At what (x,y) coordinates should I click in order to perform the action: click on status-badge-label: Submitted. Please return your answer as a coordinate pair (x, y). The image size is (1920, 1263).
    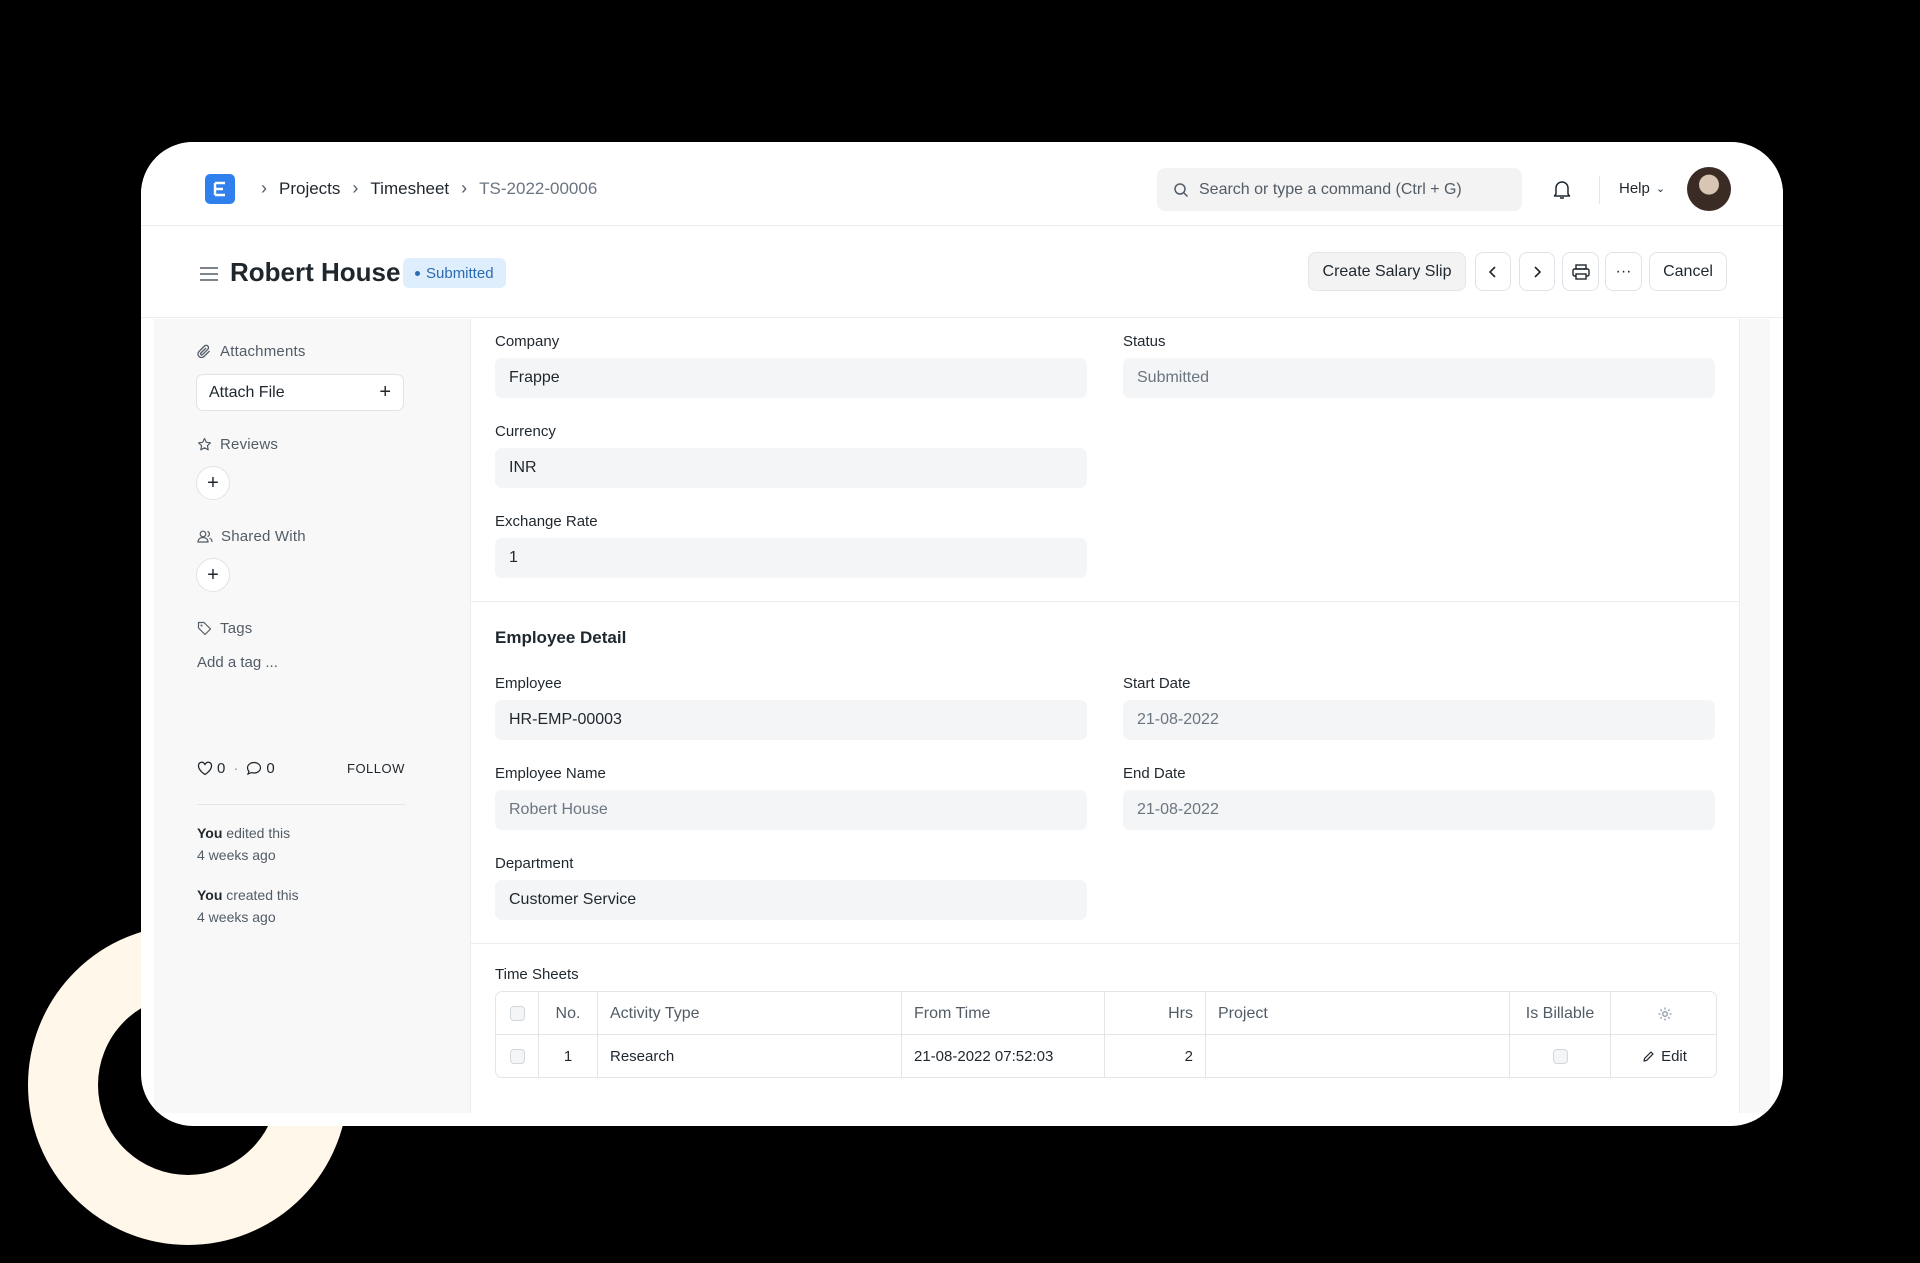
    Looking at the image, I should click on (460, 273).